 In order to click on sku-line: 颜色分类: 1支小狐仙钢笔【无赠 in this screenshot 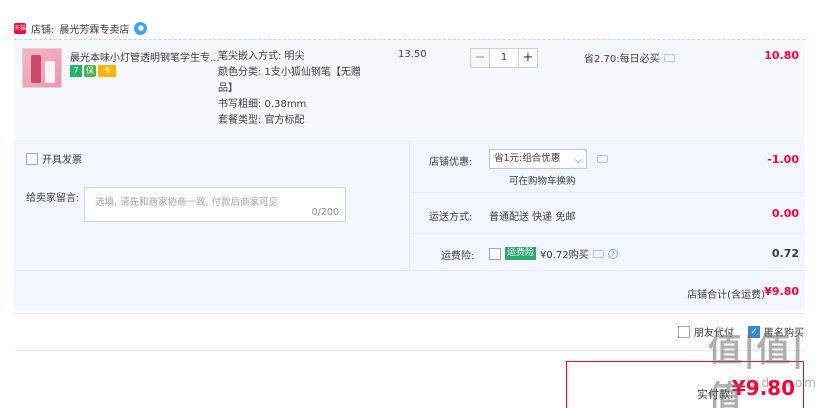, I will do `click(289, 72)`.